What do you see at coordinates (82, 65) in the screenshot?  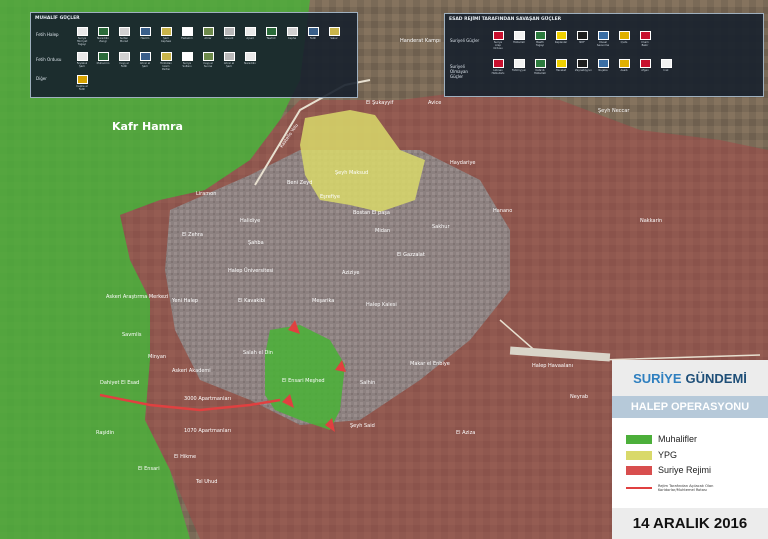 I see `faction-name: Feylakul Şam` at bounding box center [82, 65].